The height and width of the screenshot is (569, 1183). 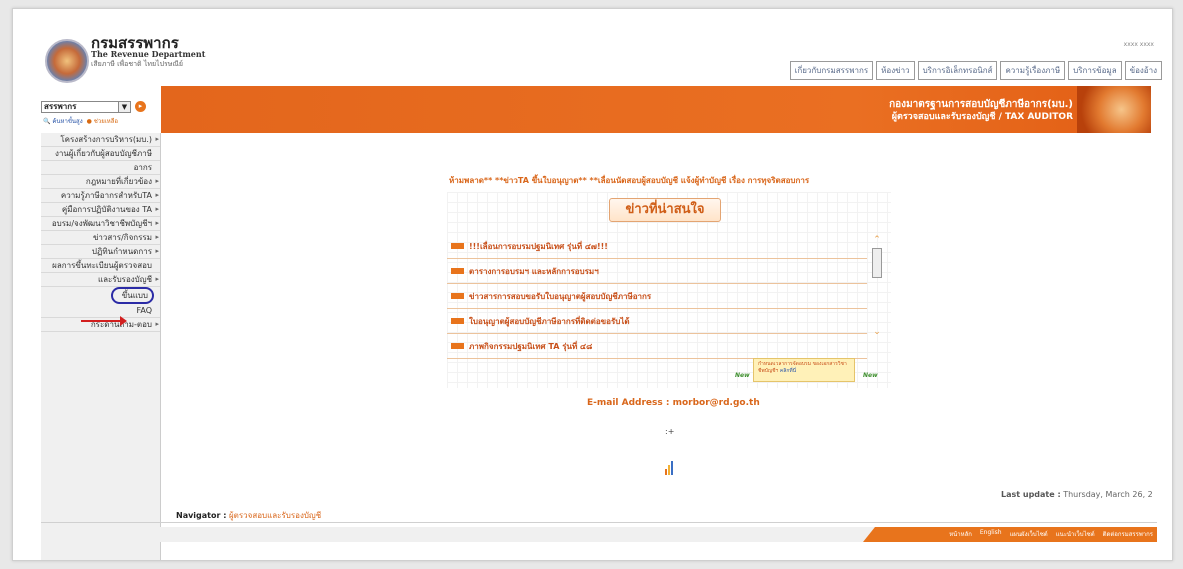 What do you see at coordinates (982, 117) in the screenshot?
I see `banner-title-line2: ผู้ตรวจสอบและรับรองบัญชี / TAX AUDITOR` at bounding box center [982, 117].